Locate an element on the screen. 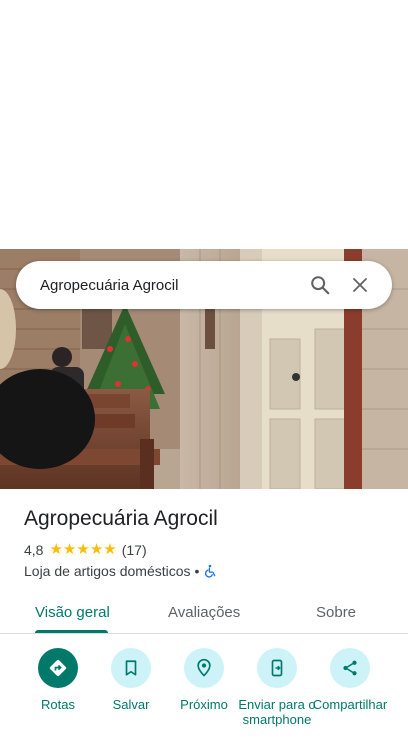 This screenshot has width=408, height=738. save-label: Salvar is located at coordinates (131, 704).